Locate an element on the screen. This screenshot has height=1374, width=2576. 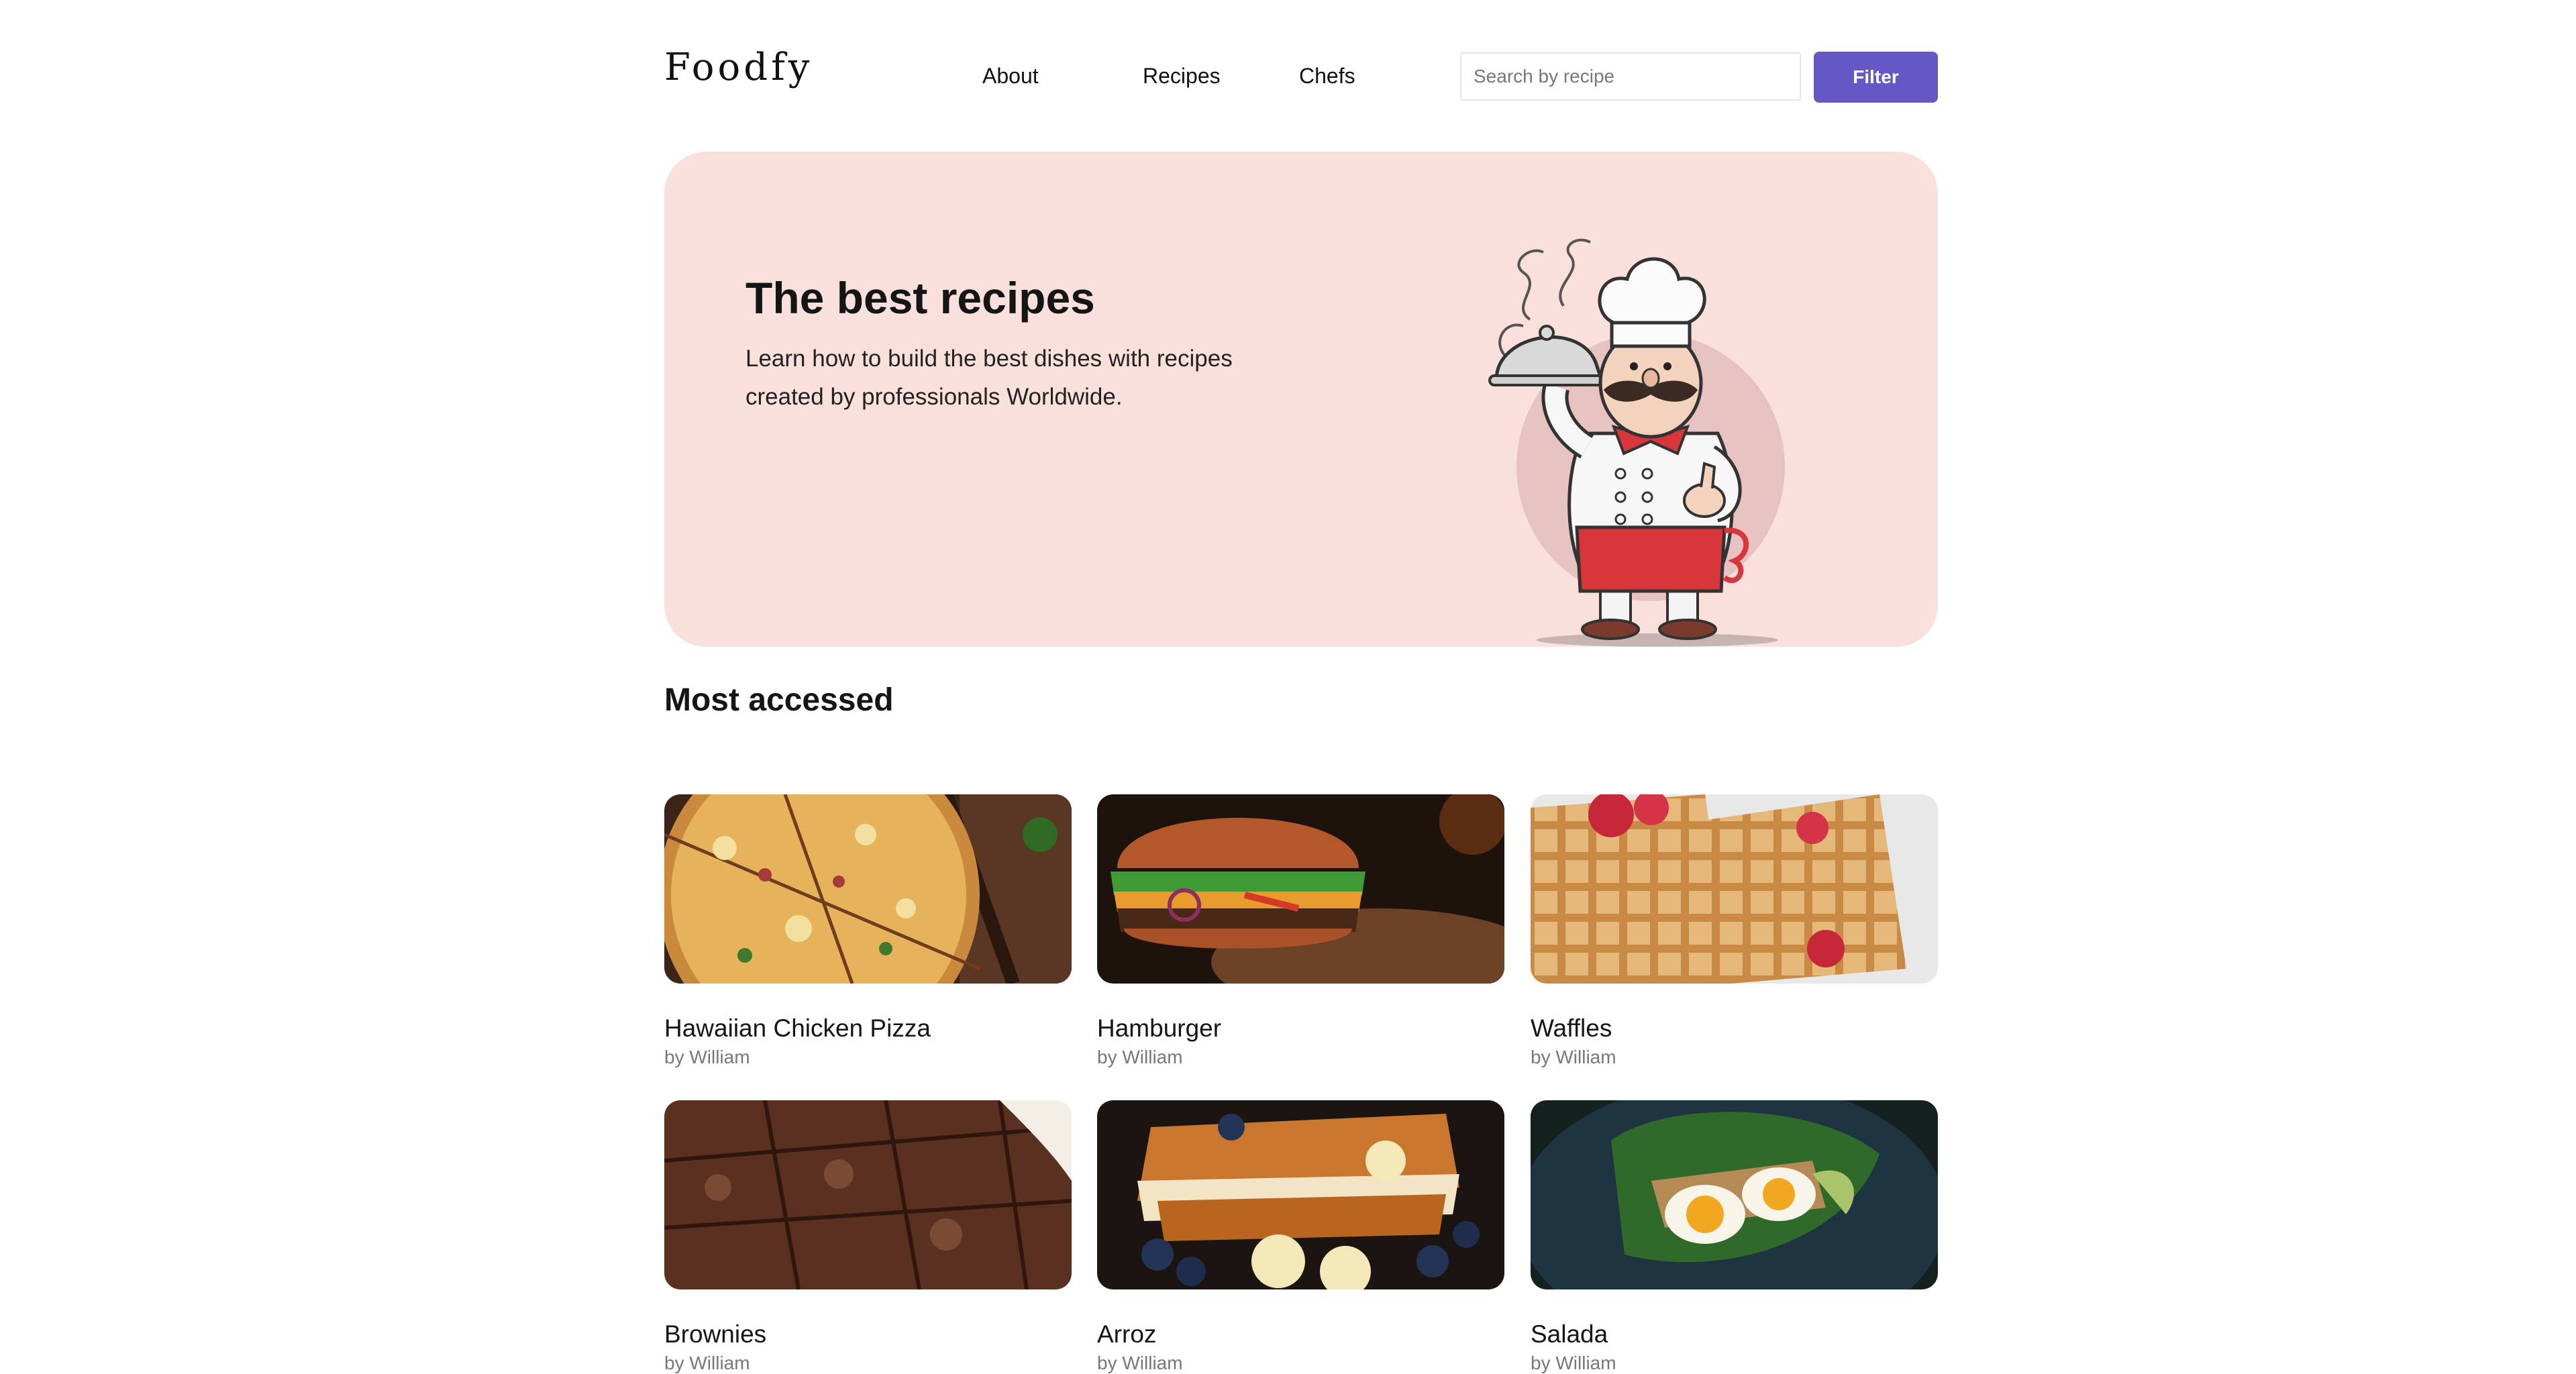
site-header: Foodfy About Recipes Chefs Filter is located at coordinates (1301, 67).